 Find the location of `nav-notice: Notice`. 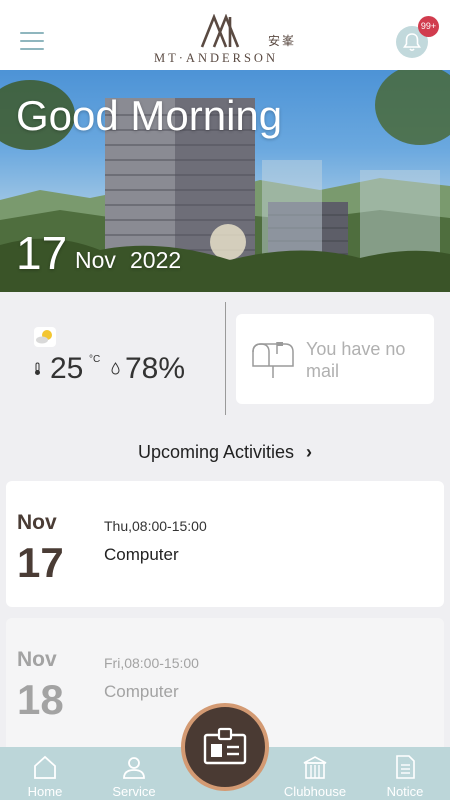

nav-notice: Notice is located at coordinates (405, 773).